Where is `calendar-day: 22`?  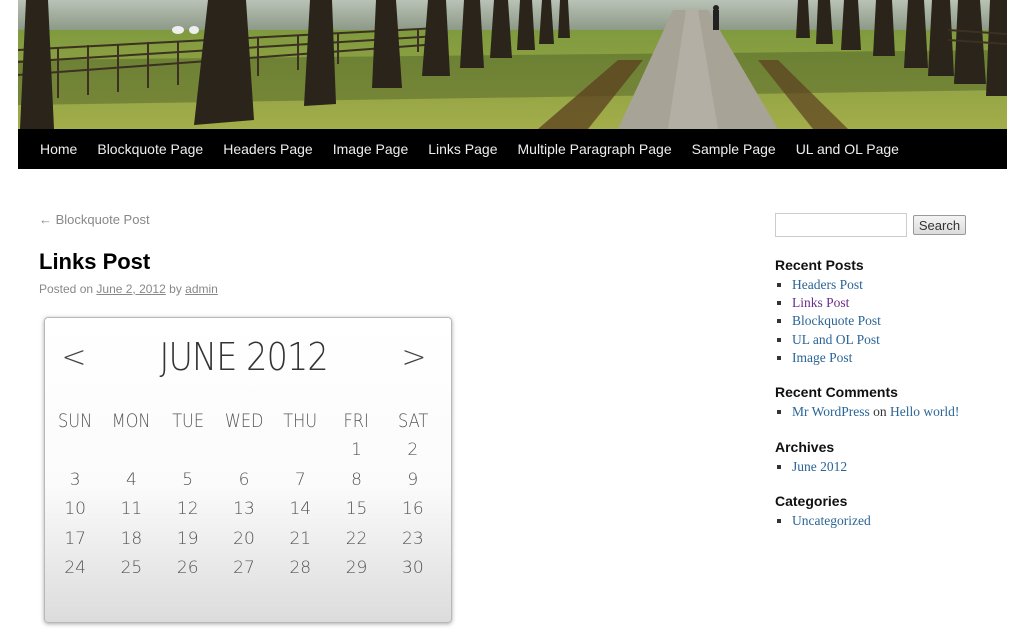
calendar-day: 22 is located at coordinates (356, 538).